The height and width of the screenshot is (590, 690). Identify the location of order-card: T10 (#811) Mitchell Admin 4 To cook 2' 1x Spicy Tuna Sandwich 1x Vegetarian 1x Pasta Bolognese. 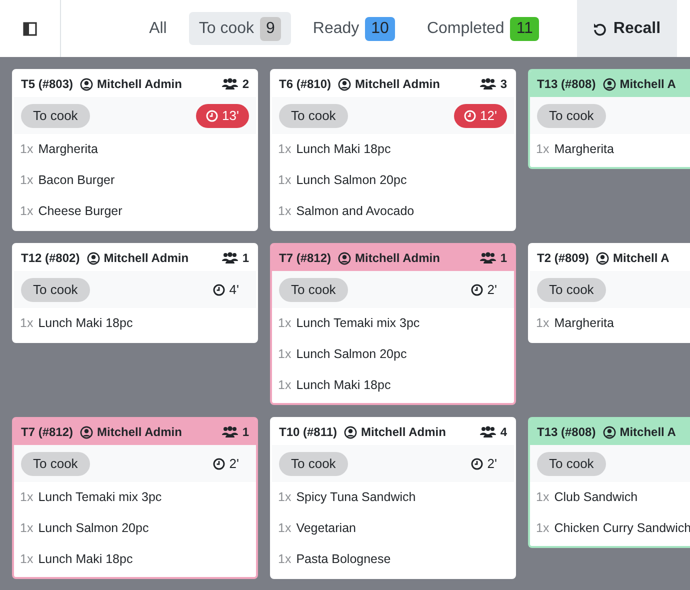
(393, 498).